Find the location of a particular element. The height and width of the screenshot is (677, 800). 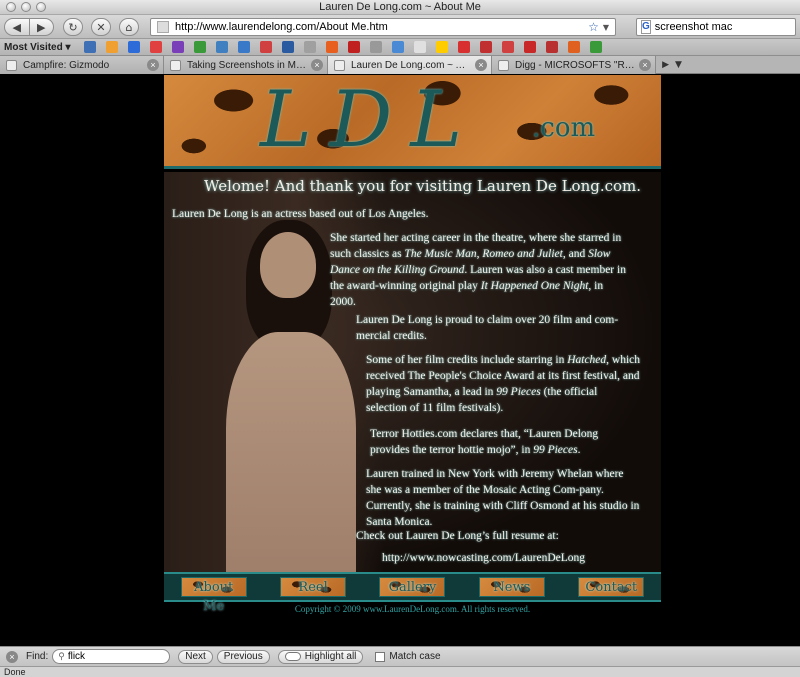

tab-campfire: Campfire: Gizmodo × is located at coordinates (82, 65).